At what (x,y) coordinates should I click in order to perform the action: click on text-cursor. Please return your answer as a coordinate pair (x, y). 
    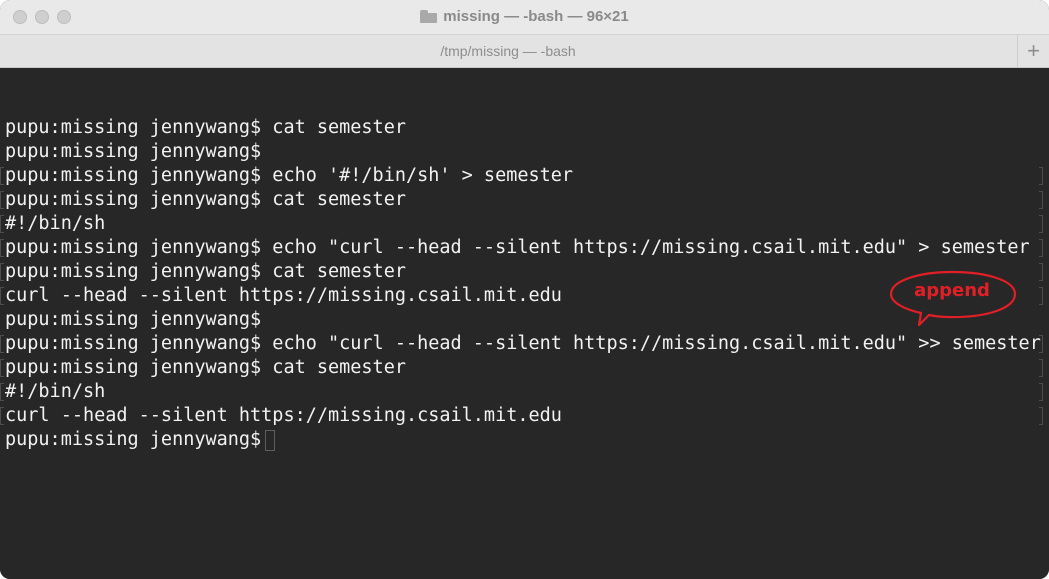
    Looking at the image, I should click on (270, 440).